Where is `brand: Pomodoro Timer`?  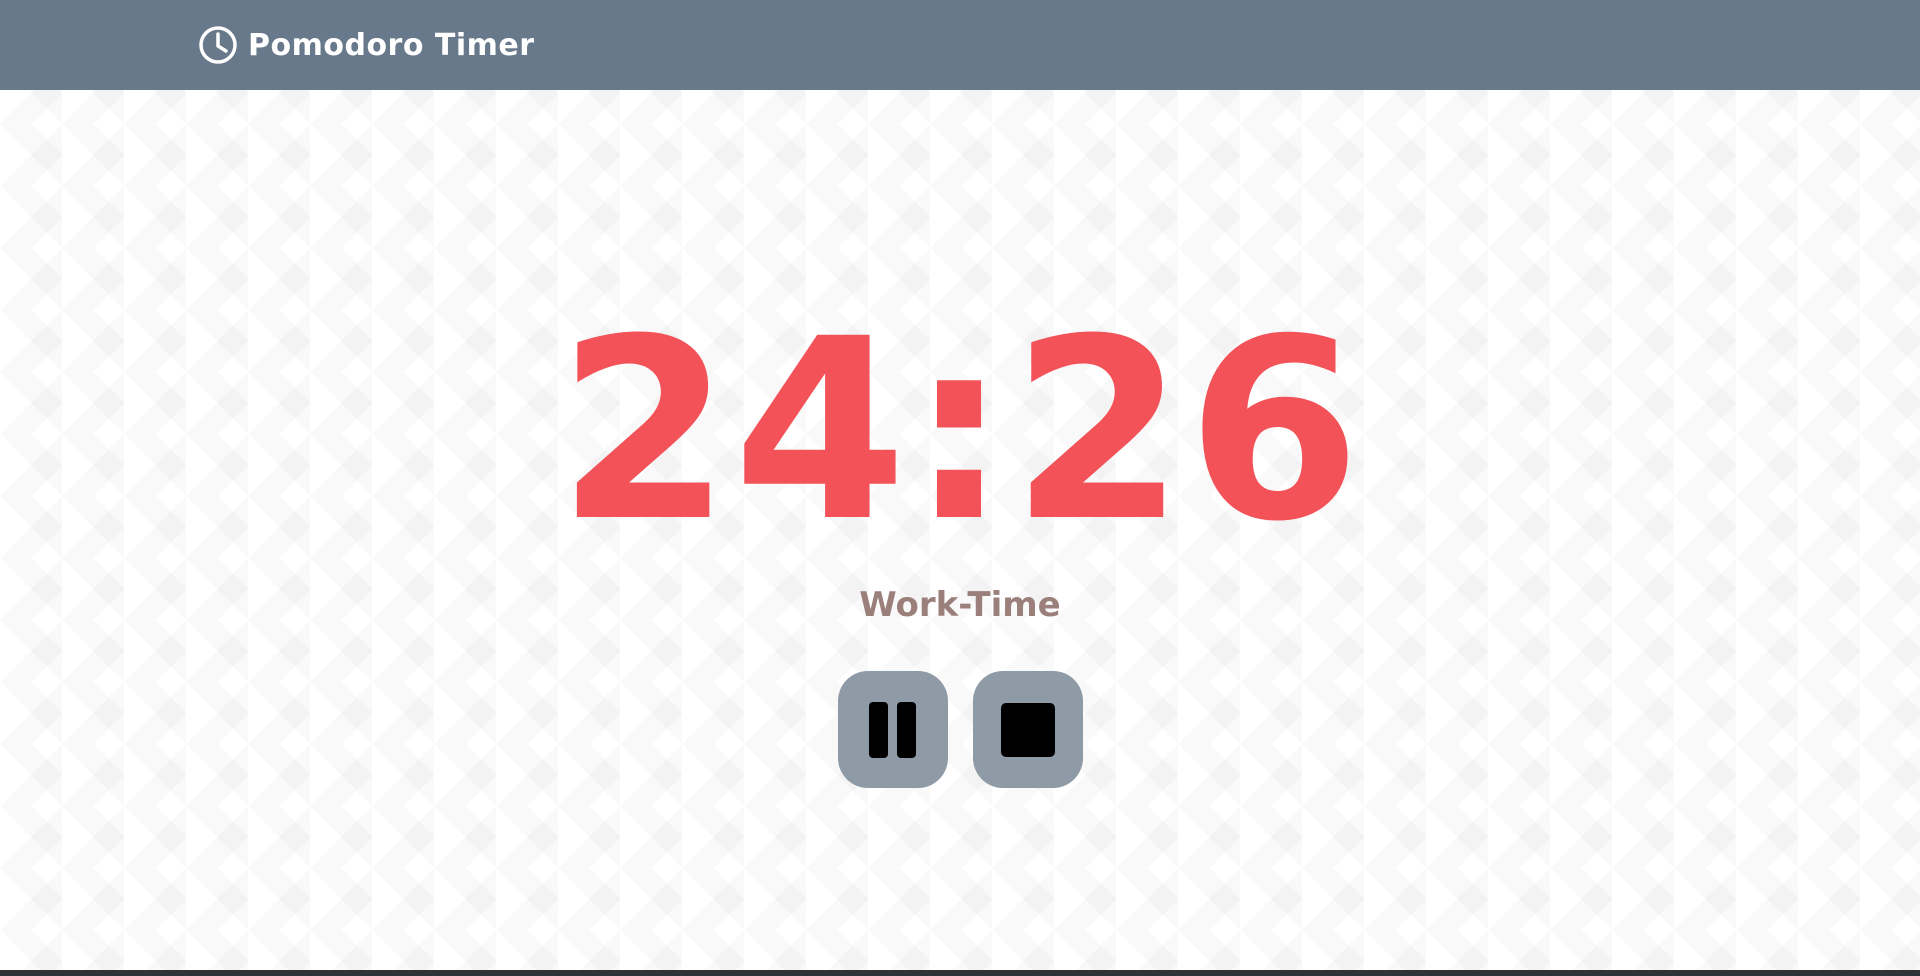
brand: Pomodoro Timer is located at coordinates (366, 45).